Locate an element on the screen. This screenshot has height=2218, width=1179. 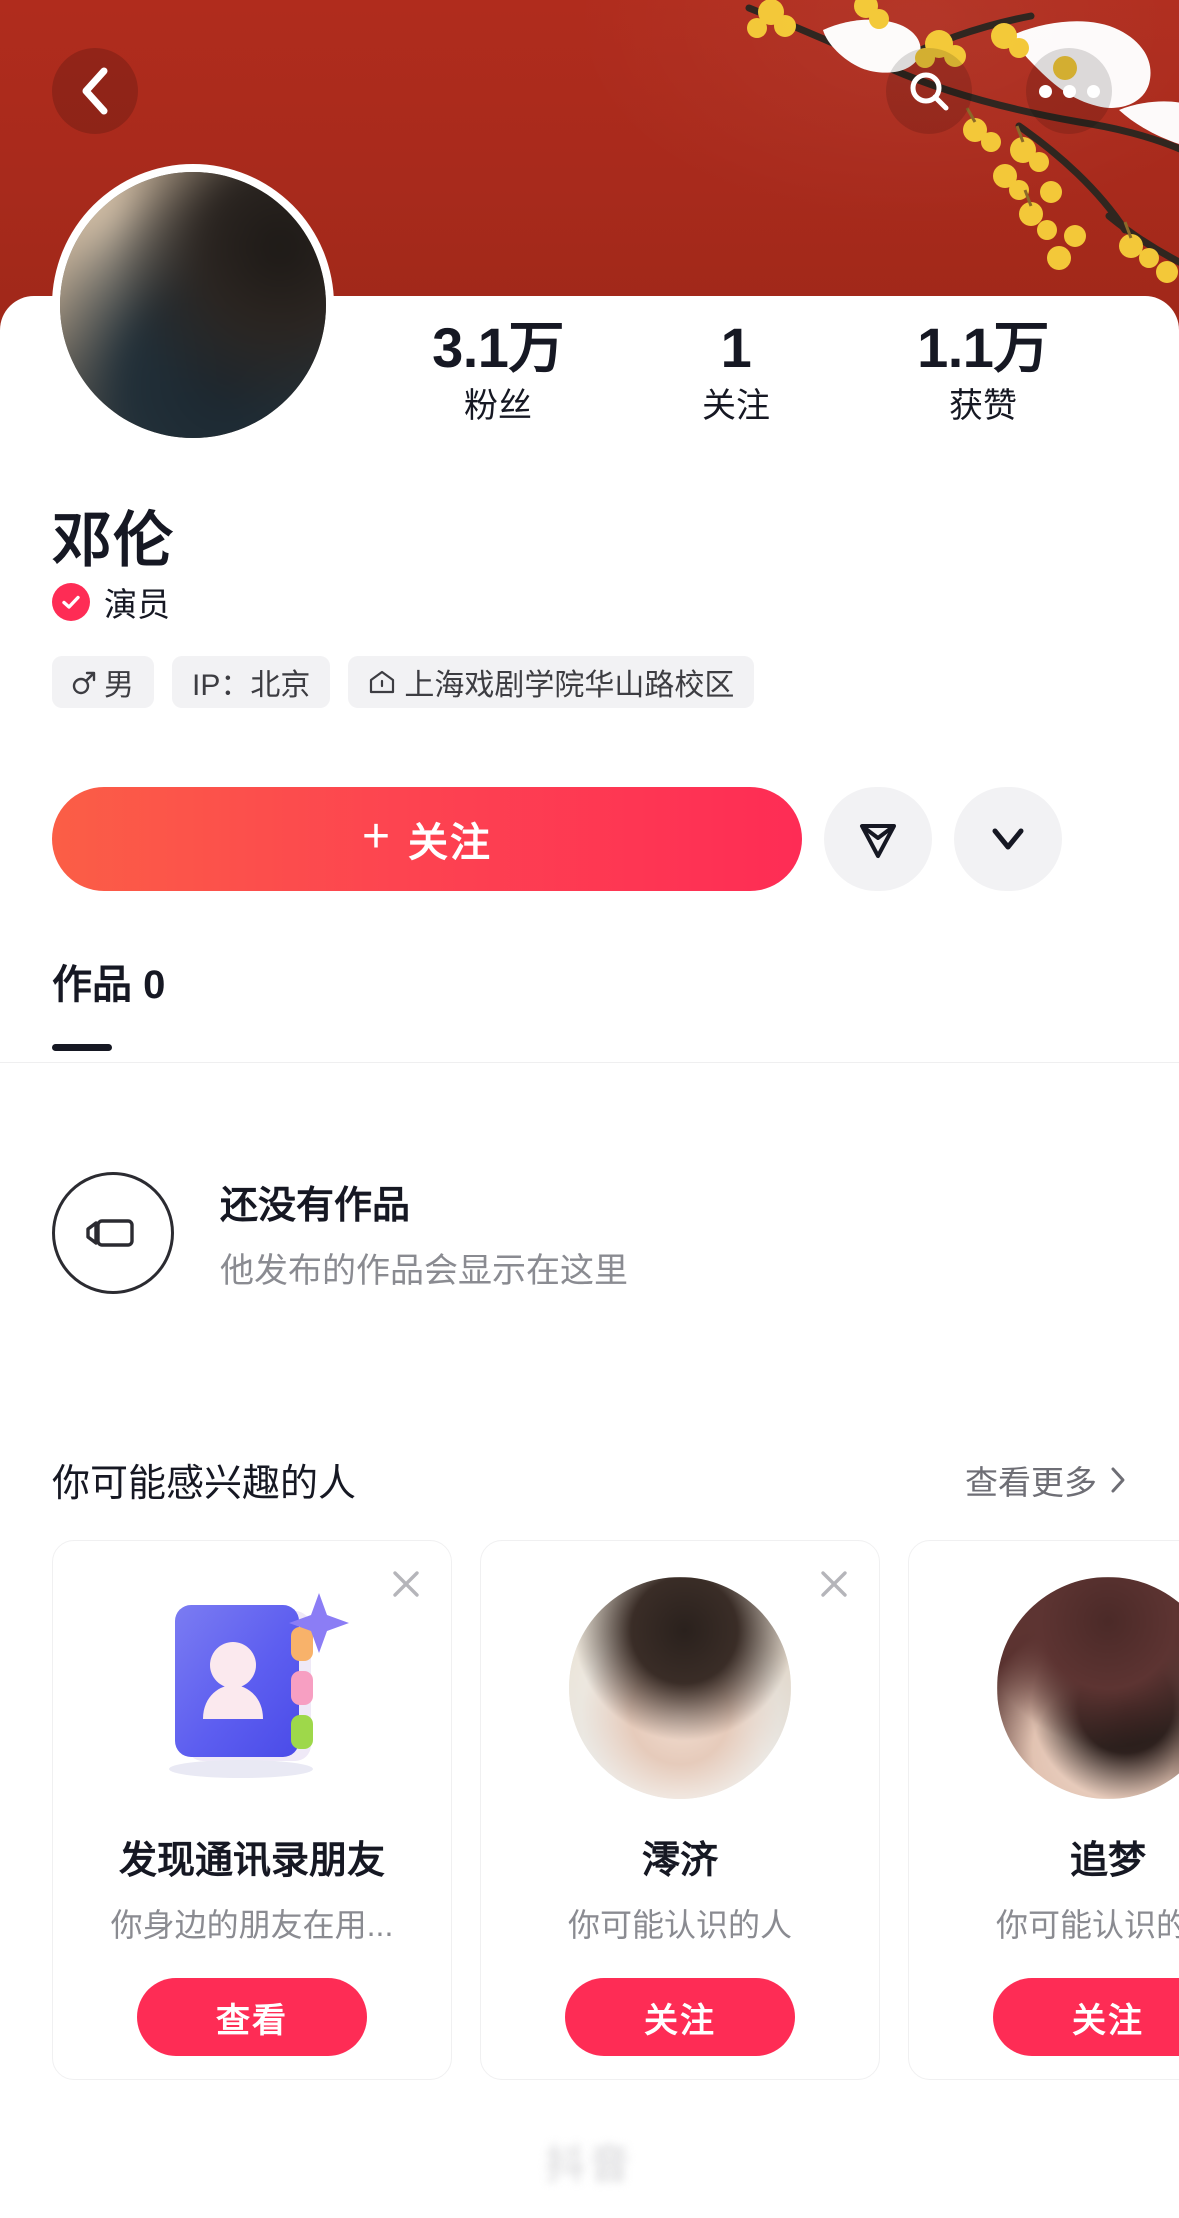
avatar-image is located at coordinates (193, 305).